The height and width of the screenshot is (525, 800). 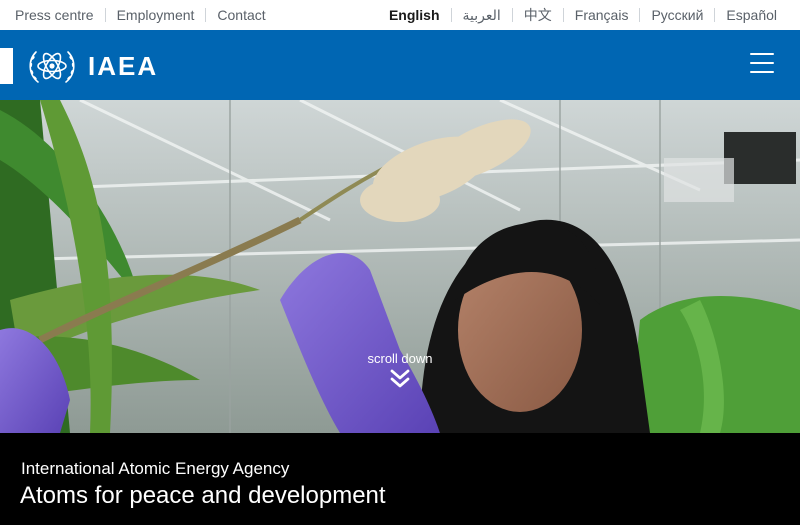 I want to click on scroll-down-button: scroll down, so click(x=400, y=370).